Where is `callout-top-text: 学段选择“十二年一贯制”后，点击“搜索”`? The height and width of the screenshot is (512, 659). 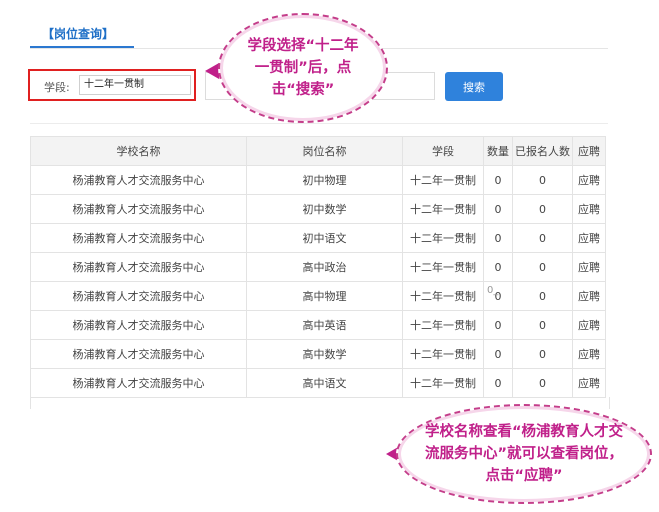 callout-top-text: 学段选择“十二年一贯制”后，点击“搜索” is located at coordinates (303, 68).